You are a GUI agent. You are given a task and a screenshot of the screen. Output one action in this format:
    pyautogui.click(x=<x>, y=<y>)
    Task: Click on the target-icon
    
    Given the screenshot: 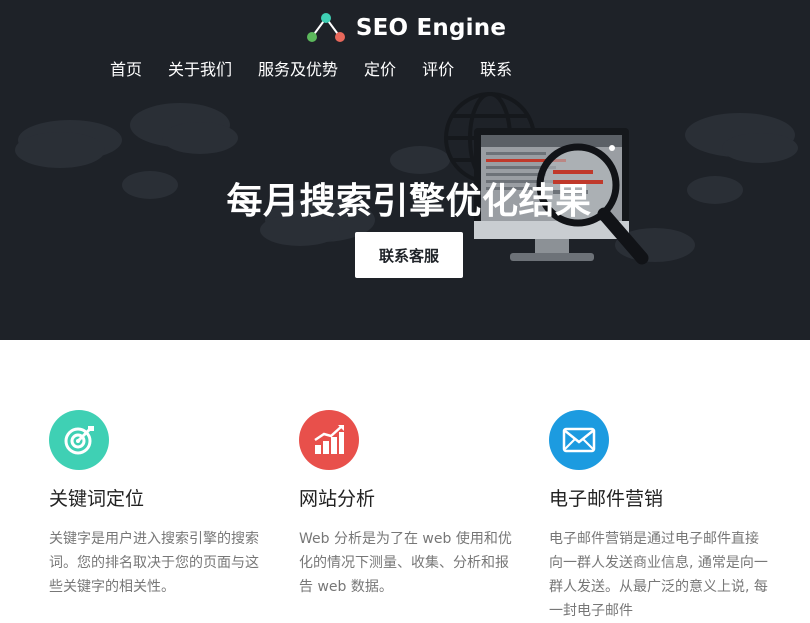 What is the action you would take?
    pyautogui.click(x=79, y=440)
    